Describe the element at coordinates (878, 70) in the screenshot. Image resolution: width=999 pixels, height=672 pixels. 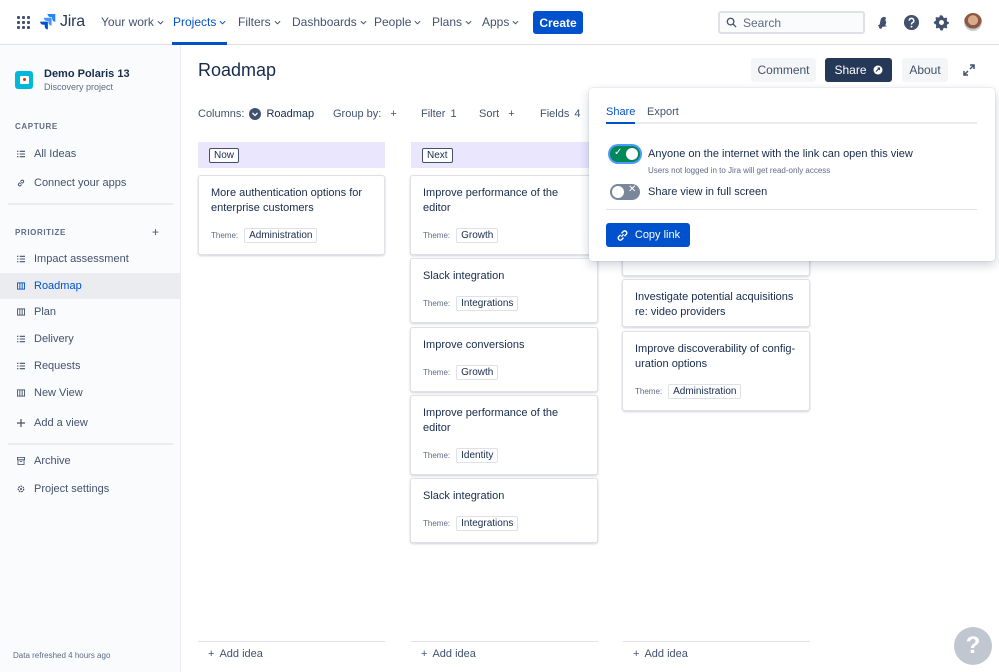
I see `public-globe-icon` at that location.